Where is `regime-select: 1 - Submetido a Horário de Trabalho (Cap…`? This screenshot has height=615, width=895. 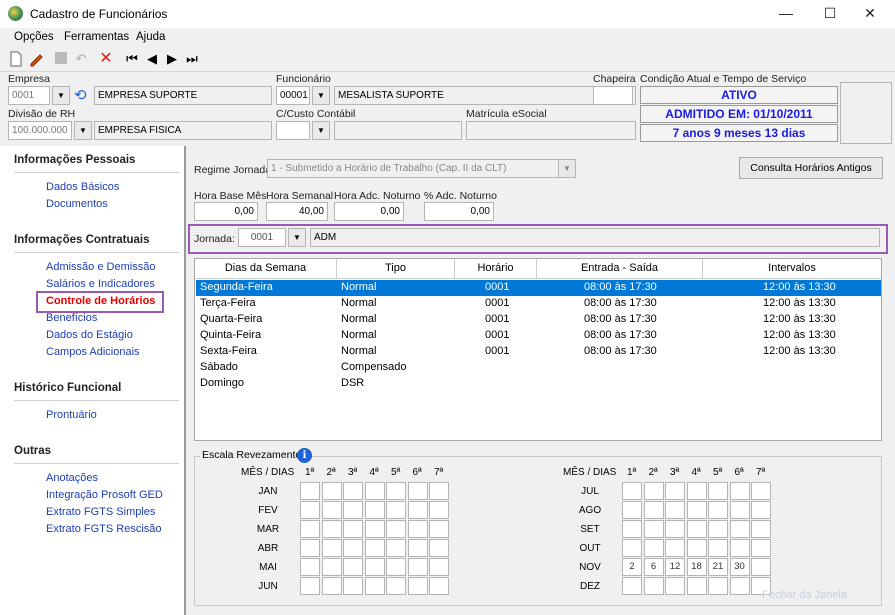
regime-select: 1 - Submetido a Horário de Trabalho (Cap… is located at coordinates (413, 168).